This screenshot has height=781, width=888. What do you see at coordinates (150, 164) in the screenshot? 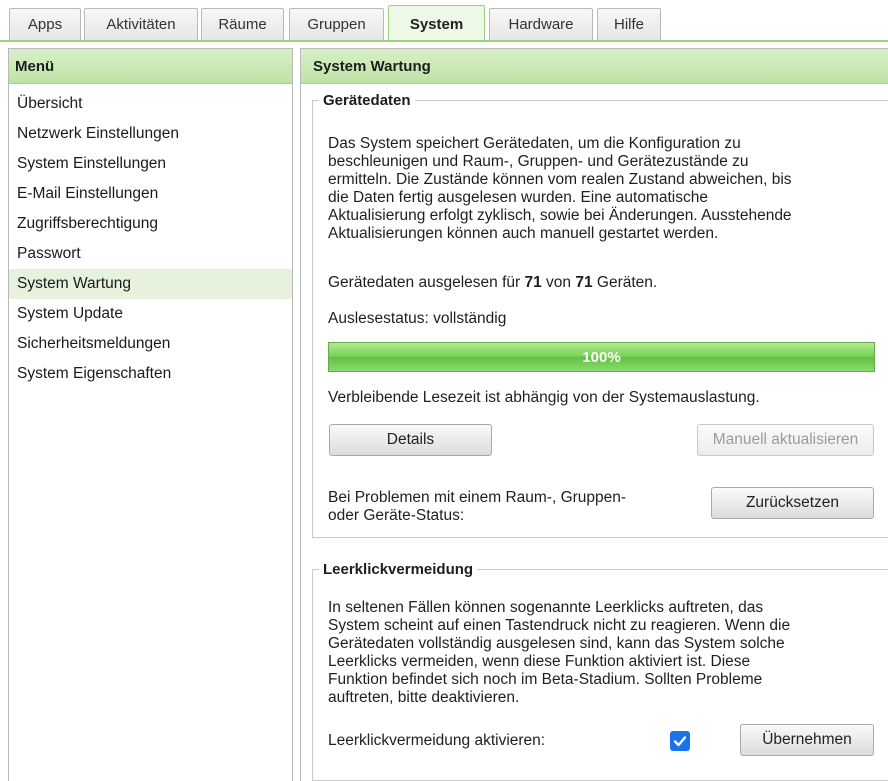
I see `sidebar-item-system-einstellungen: System Einstellungen` at bounding box center [150, 164].